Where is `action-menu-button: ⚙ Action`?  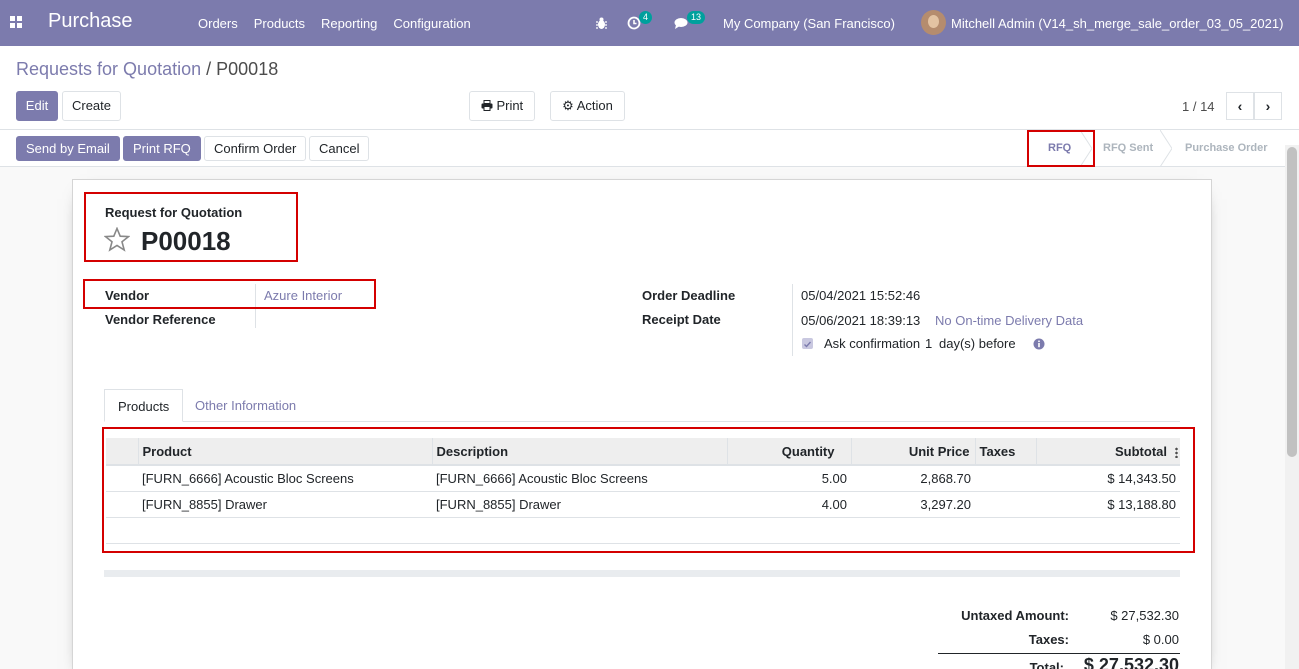
action-menu-button: ⚙ Action is located at coordinates (587, 106).